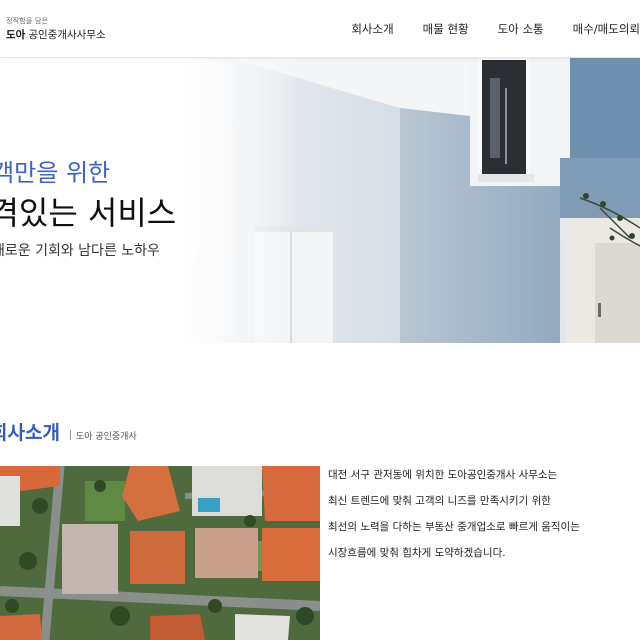  I want to click on hero-title: 품격있는 서비스, so click(88, 213).